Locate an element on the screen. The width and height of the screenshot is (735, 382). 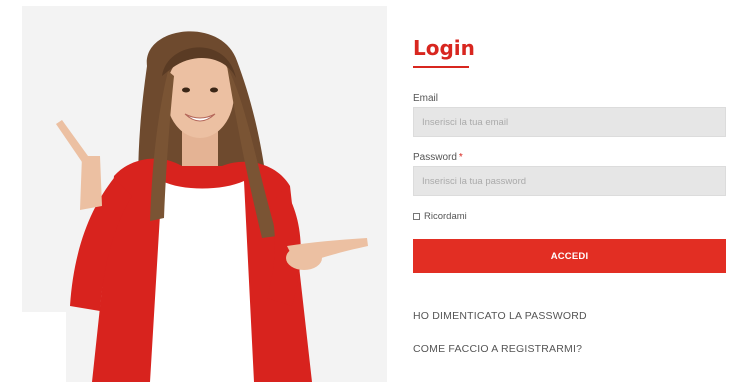
register-link: COME FACCIO A REGISTRARMI? is located at coordinates (497, 349).